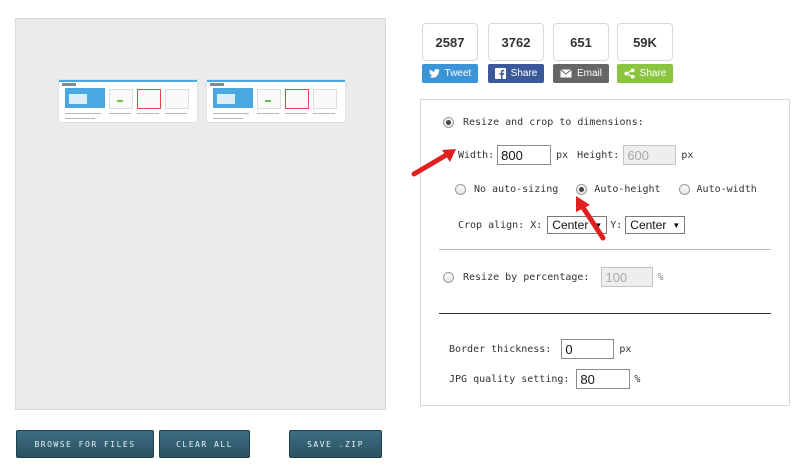  I want to click on height-unit: px, so click(687, 155).